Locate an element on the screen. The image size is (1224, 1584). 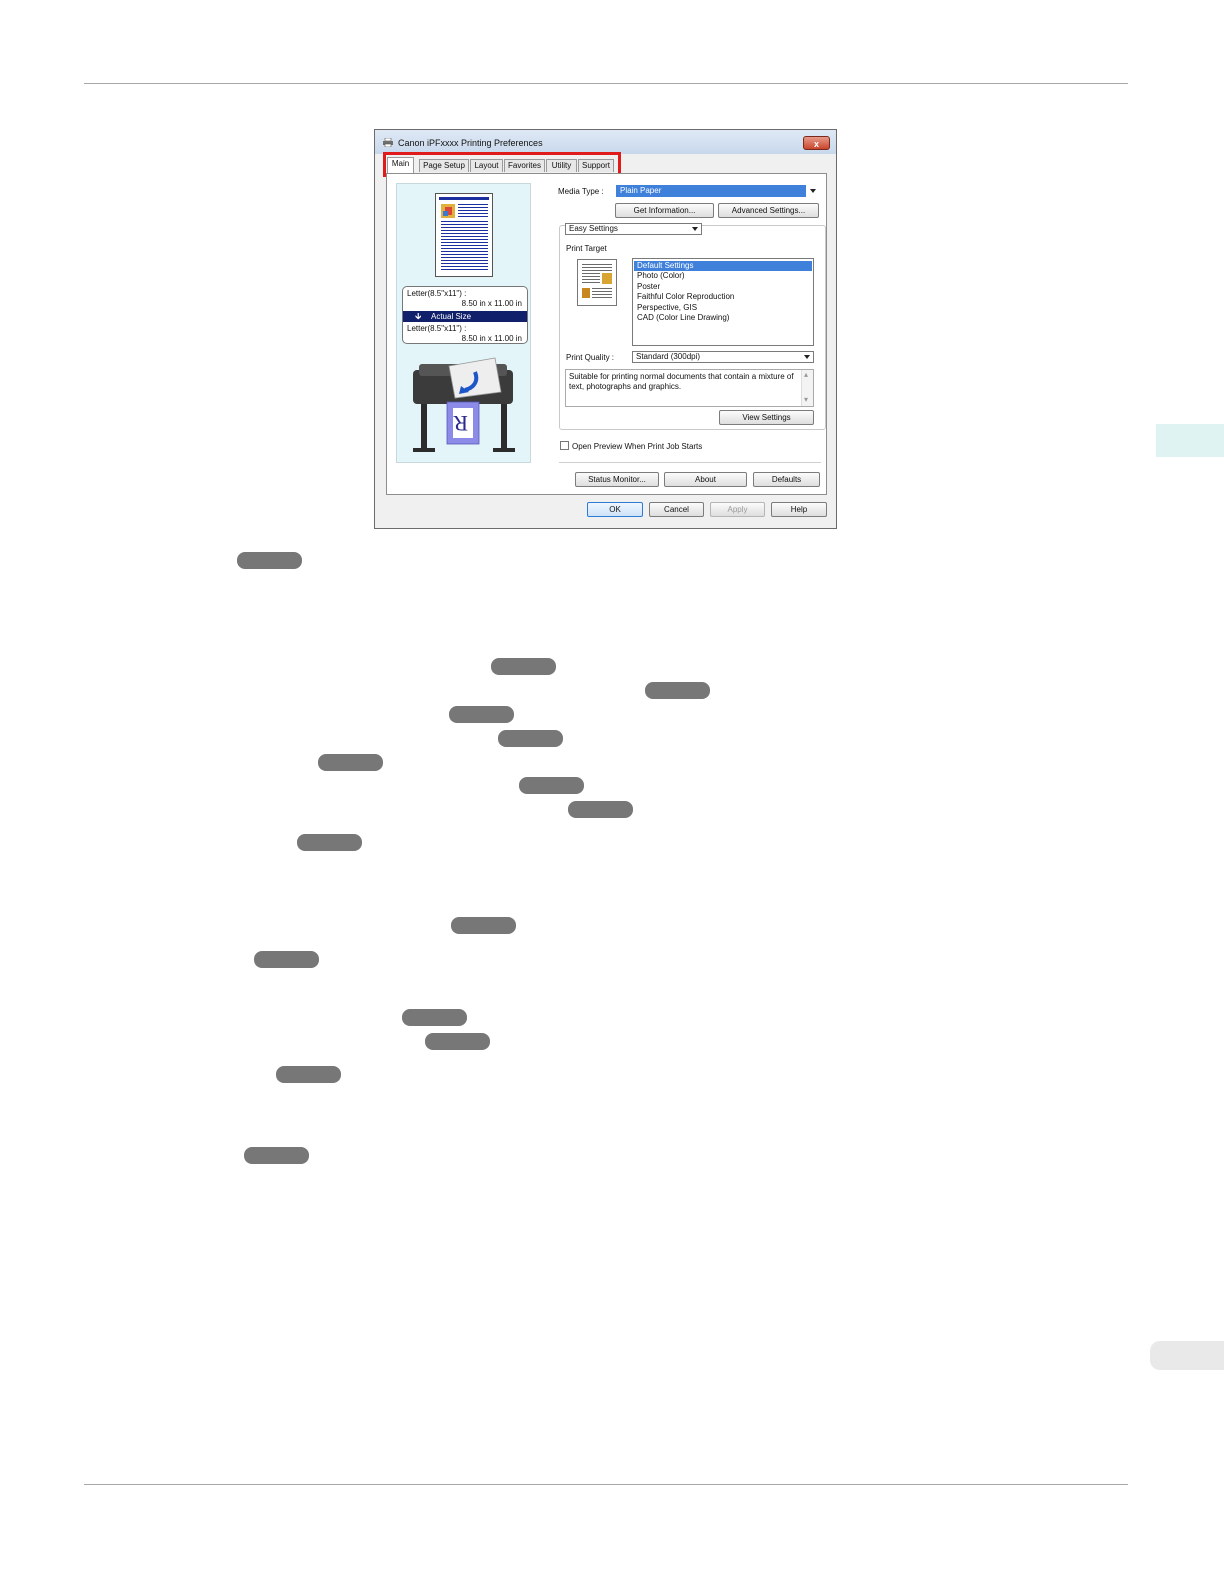
footer-rule is located at coordinates (606, 1484).